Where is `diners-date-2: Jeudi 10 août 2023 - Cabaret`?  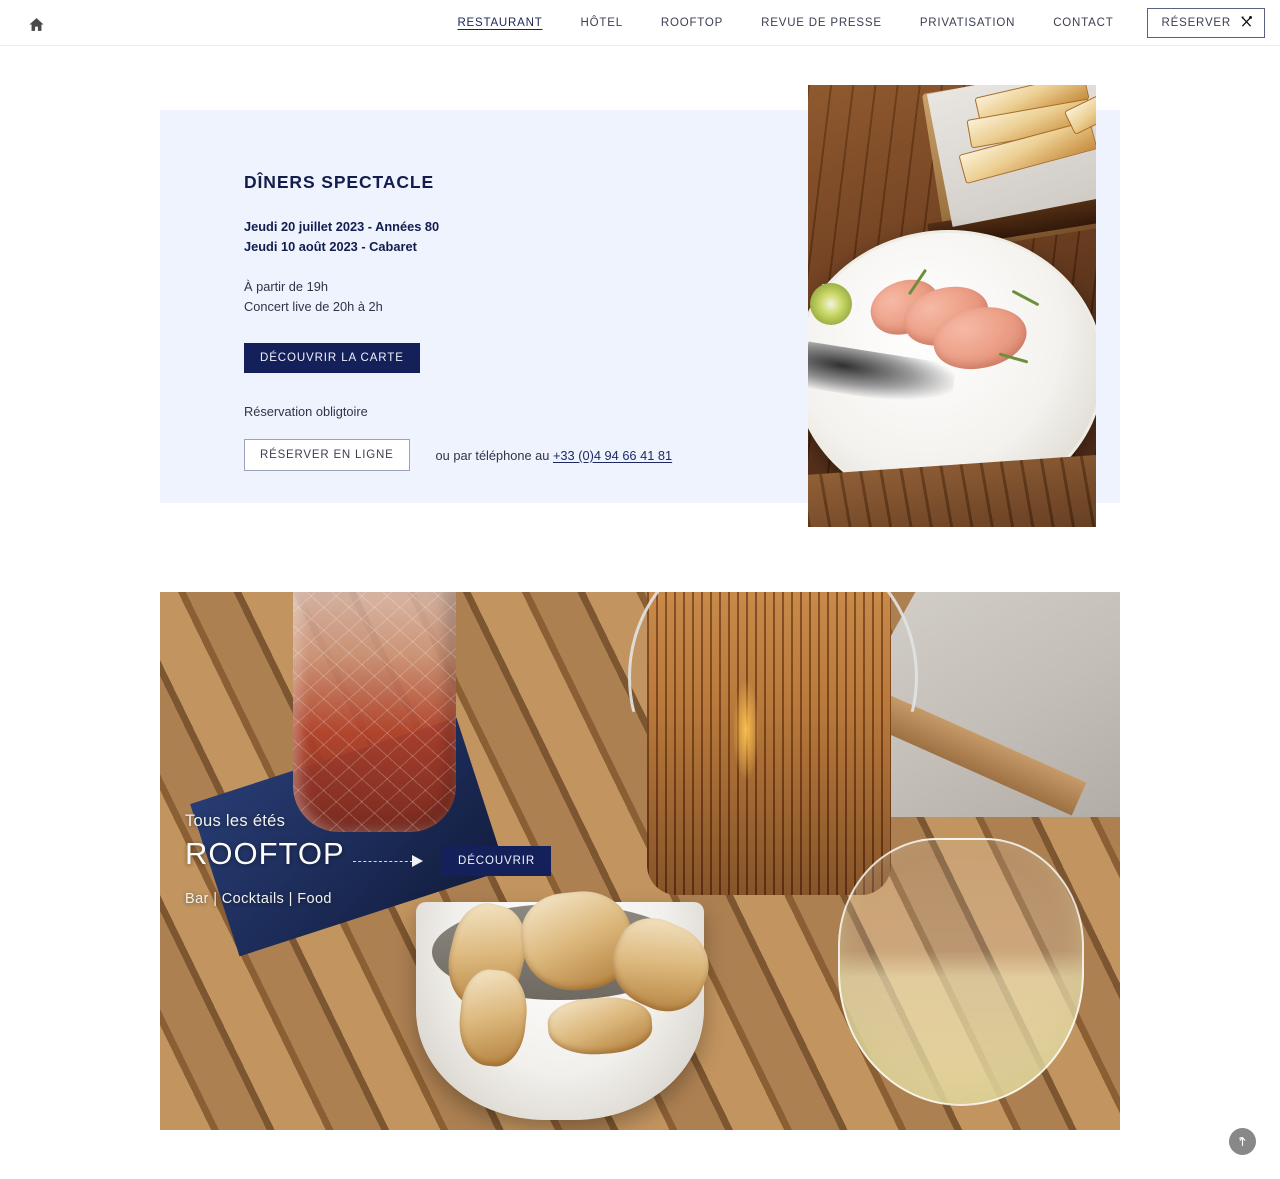 diners-date-2: Jeudi 10 août 2023 - Cabaret is located at coordinates (330, 246).